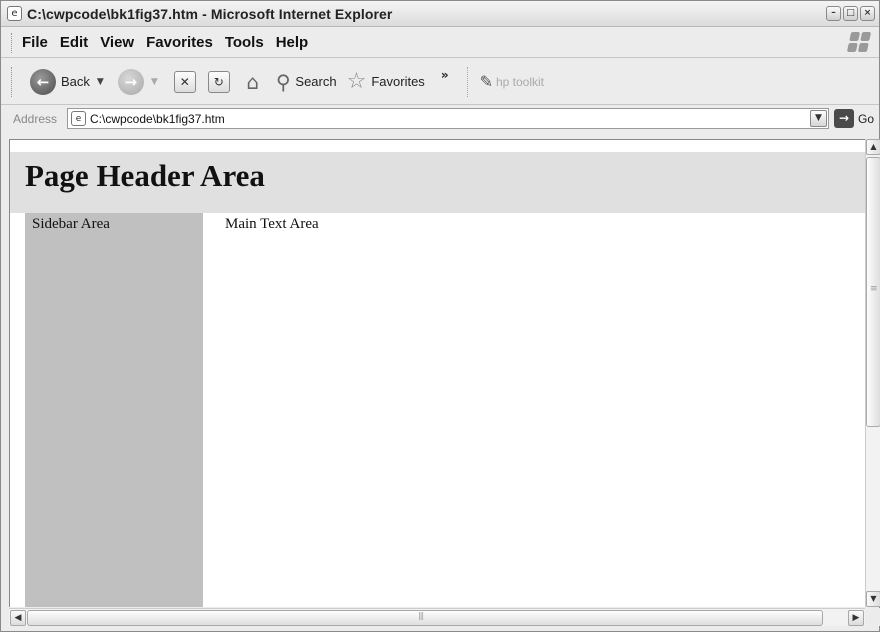  Describe the element at coordinates (445, 75) in the screenshot. I see `toolbar-overflow-chevron: »` at that location.